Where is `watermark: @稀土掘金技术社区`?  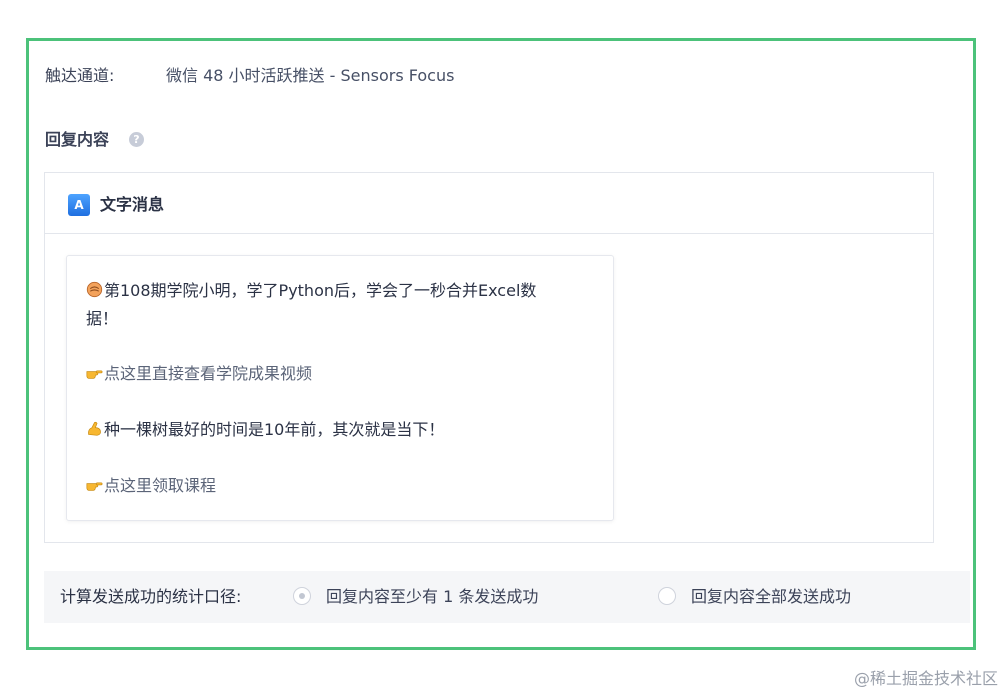
watermark: @稀土掘金技术社区 is located at coordinates (925, 678).